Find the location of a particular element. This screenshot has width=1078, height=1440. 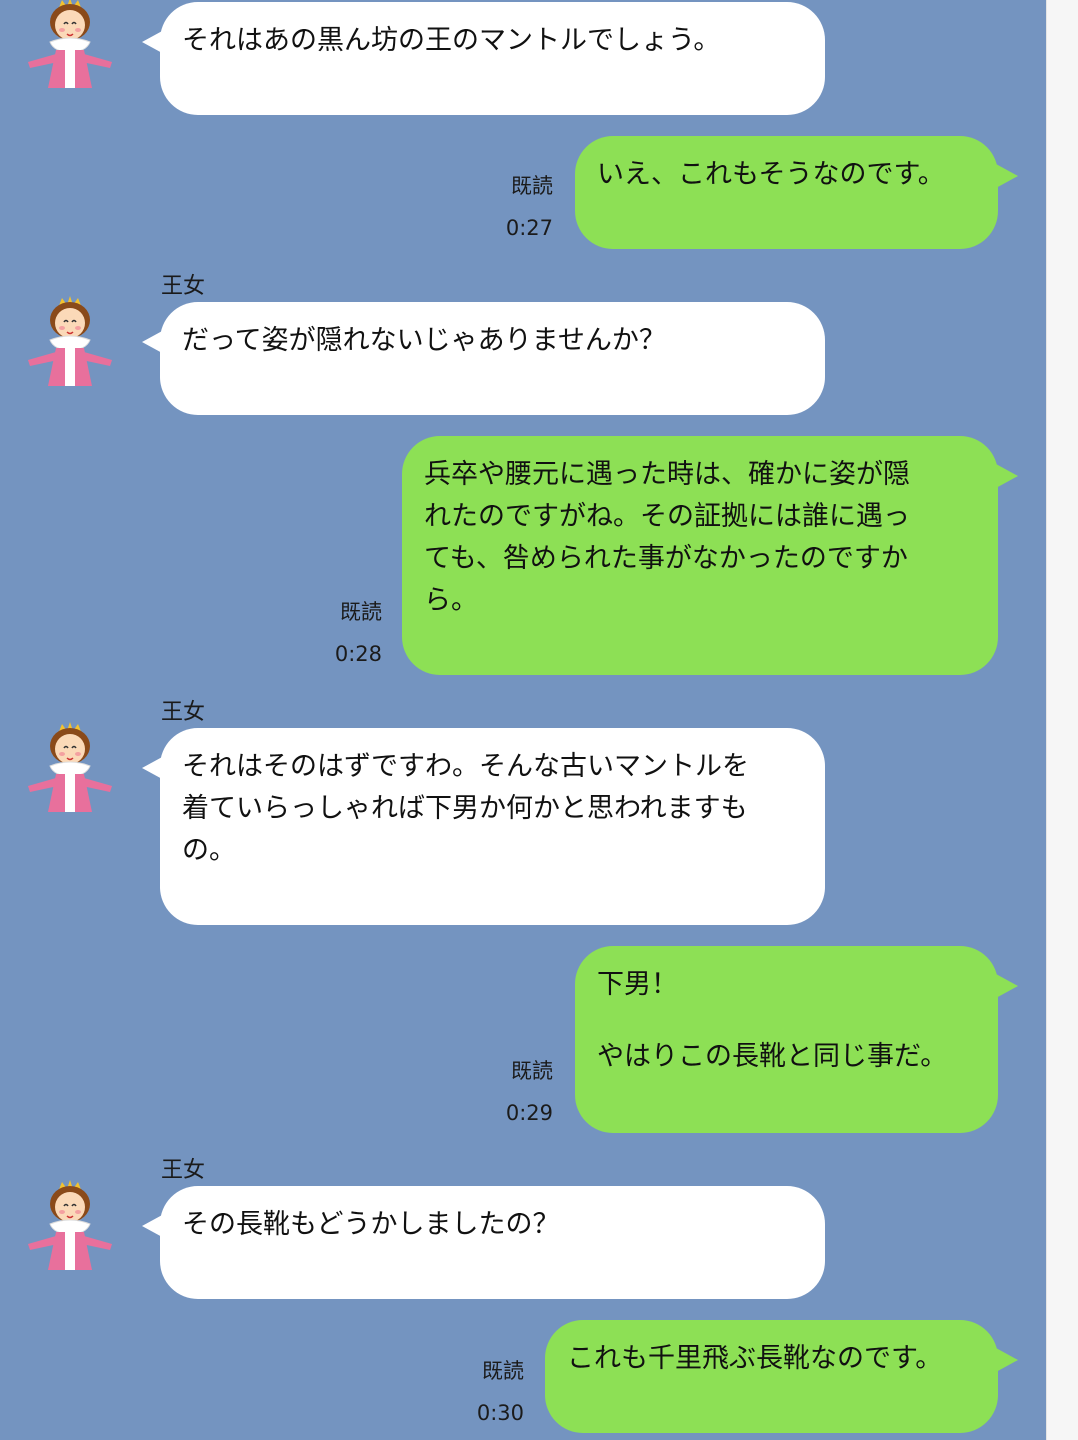

message-bubble-princess: それはあの黒ん坊の王のマントルでしょう。 is located at coordinates (483, 58).